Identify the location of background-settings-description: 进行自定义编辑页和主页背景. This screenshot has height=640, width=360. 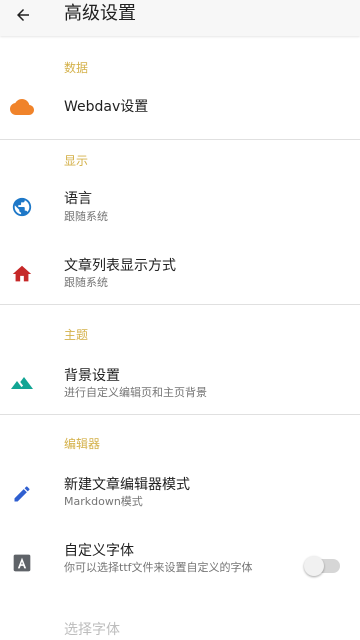
(135, 392).